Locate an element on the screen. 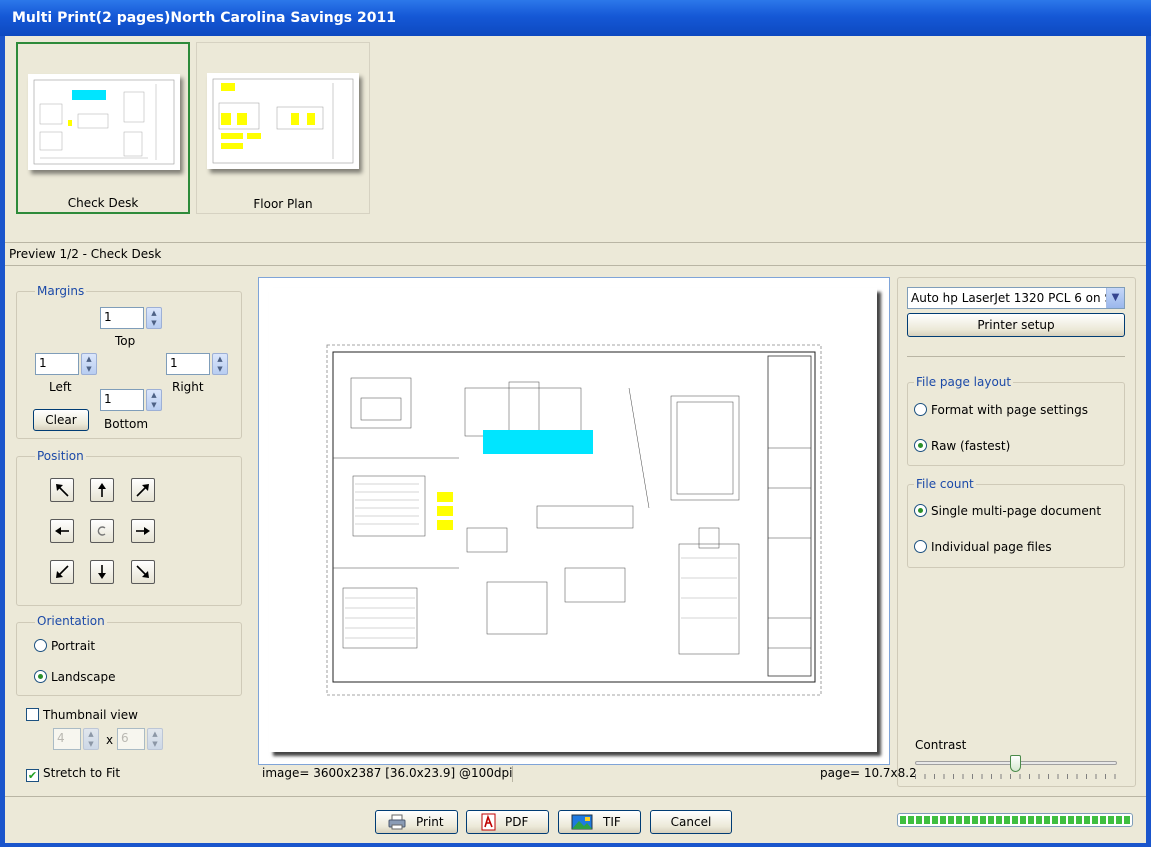 This screenshot has height=847, width=1151. printer-select: Auto hp LaserJet 1320 PCL 6 on S ▼ is located at coordinates (1016, 298).